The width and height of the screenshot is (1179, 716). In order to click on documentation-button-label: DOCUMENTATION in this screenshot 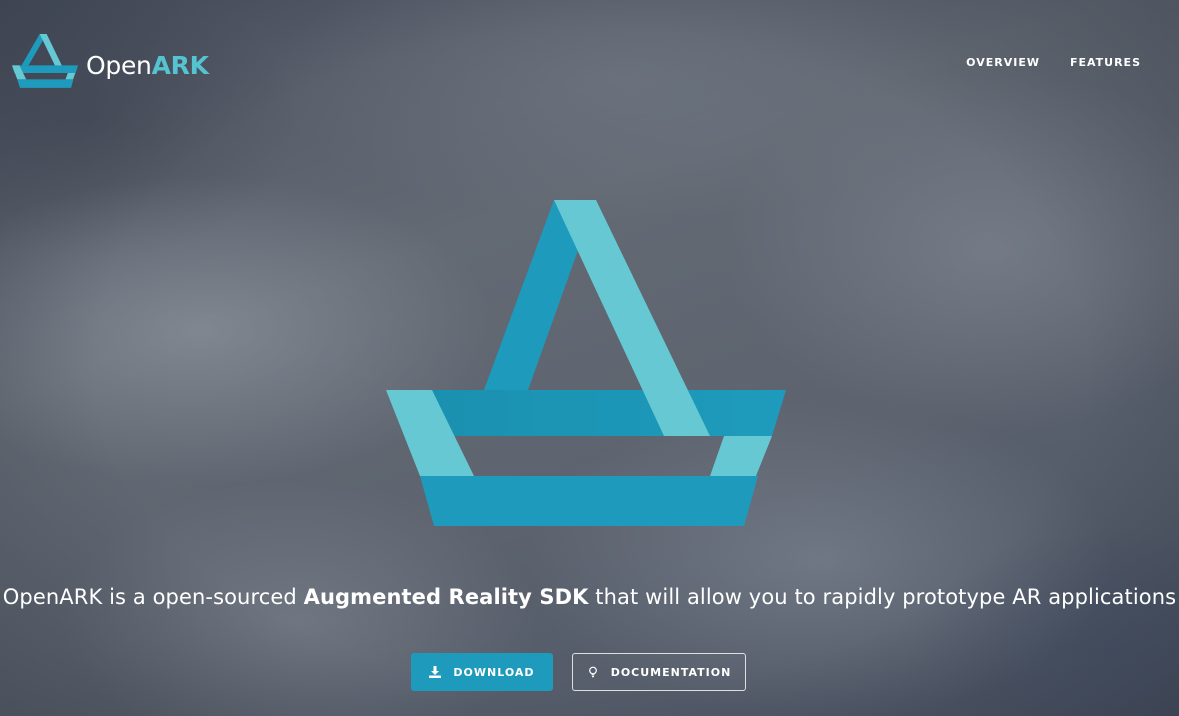, I will do `click(671, 672)`.